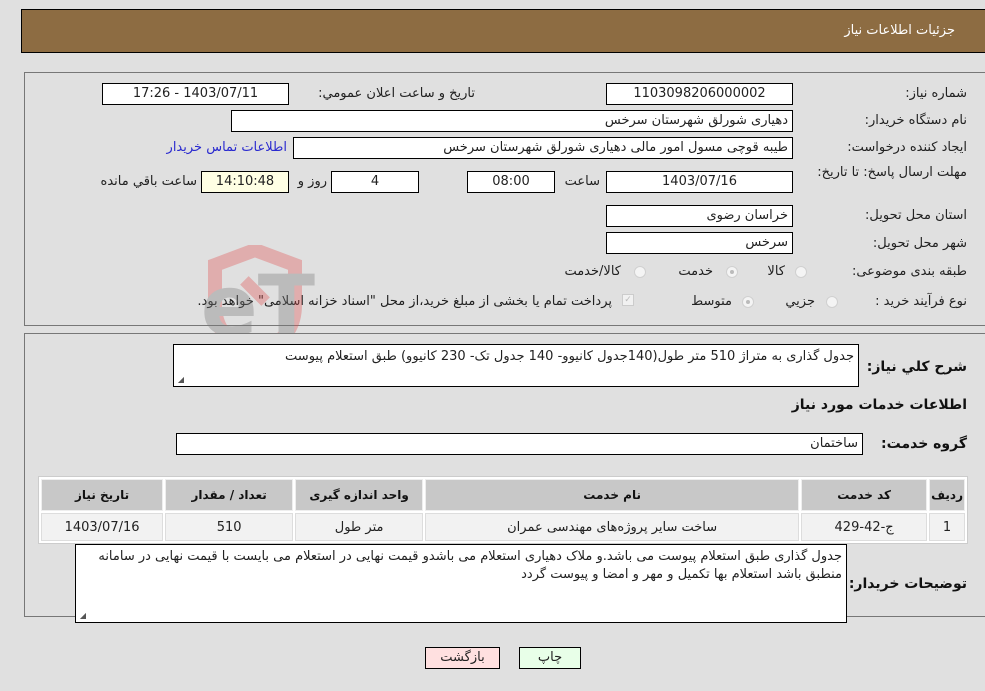  What do you see at coordinates (375, 182) in the screenshot?
I see `days-remaining-field: 4` at bounding box center [375, 182].